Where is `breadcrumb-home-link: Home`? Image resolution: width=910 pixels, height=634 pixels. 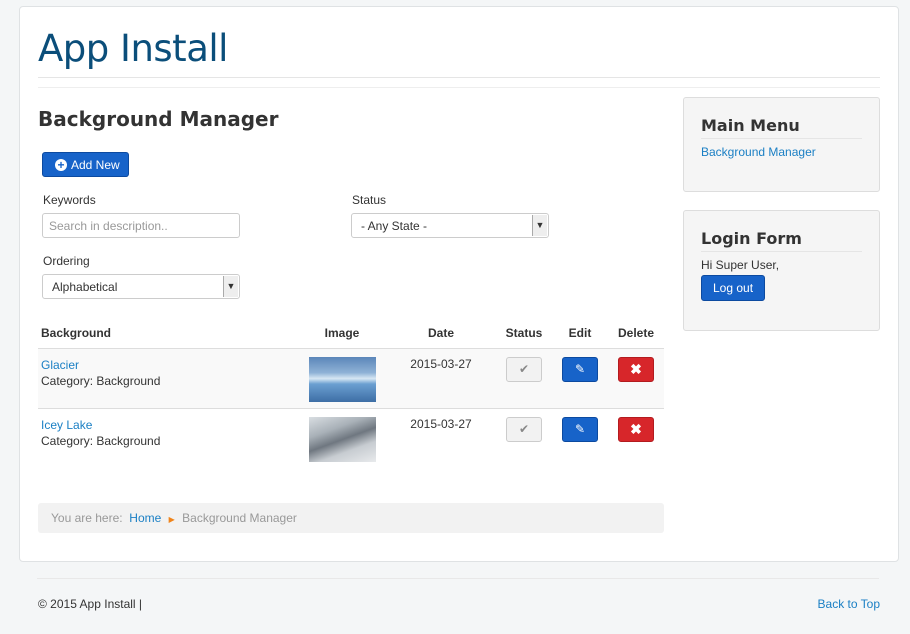 breadcrumb-home-link: Home is located at coordinates (145, 518).